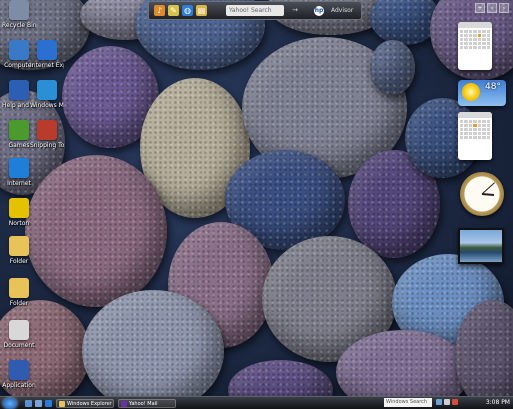 The image size is (513, 409). I want to click on desktop-icon-label: Document, so click(19, 345).